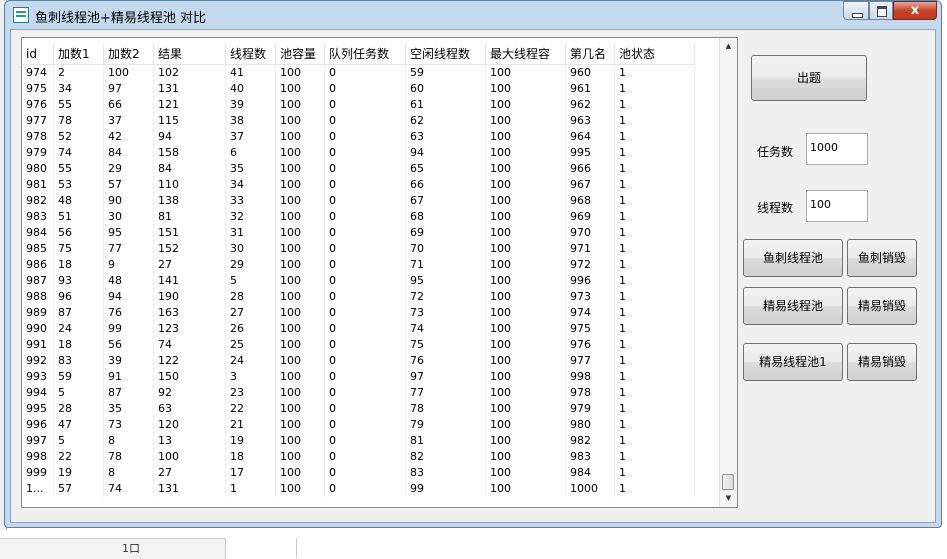  Describe the element at coordinates (79, 409) in the screenshot. I see `table-cell: 28` at that location.